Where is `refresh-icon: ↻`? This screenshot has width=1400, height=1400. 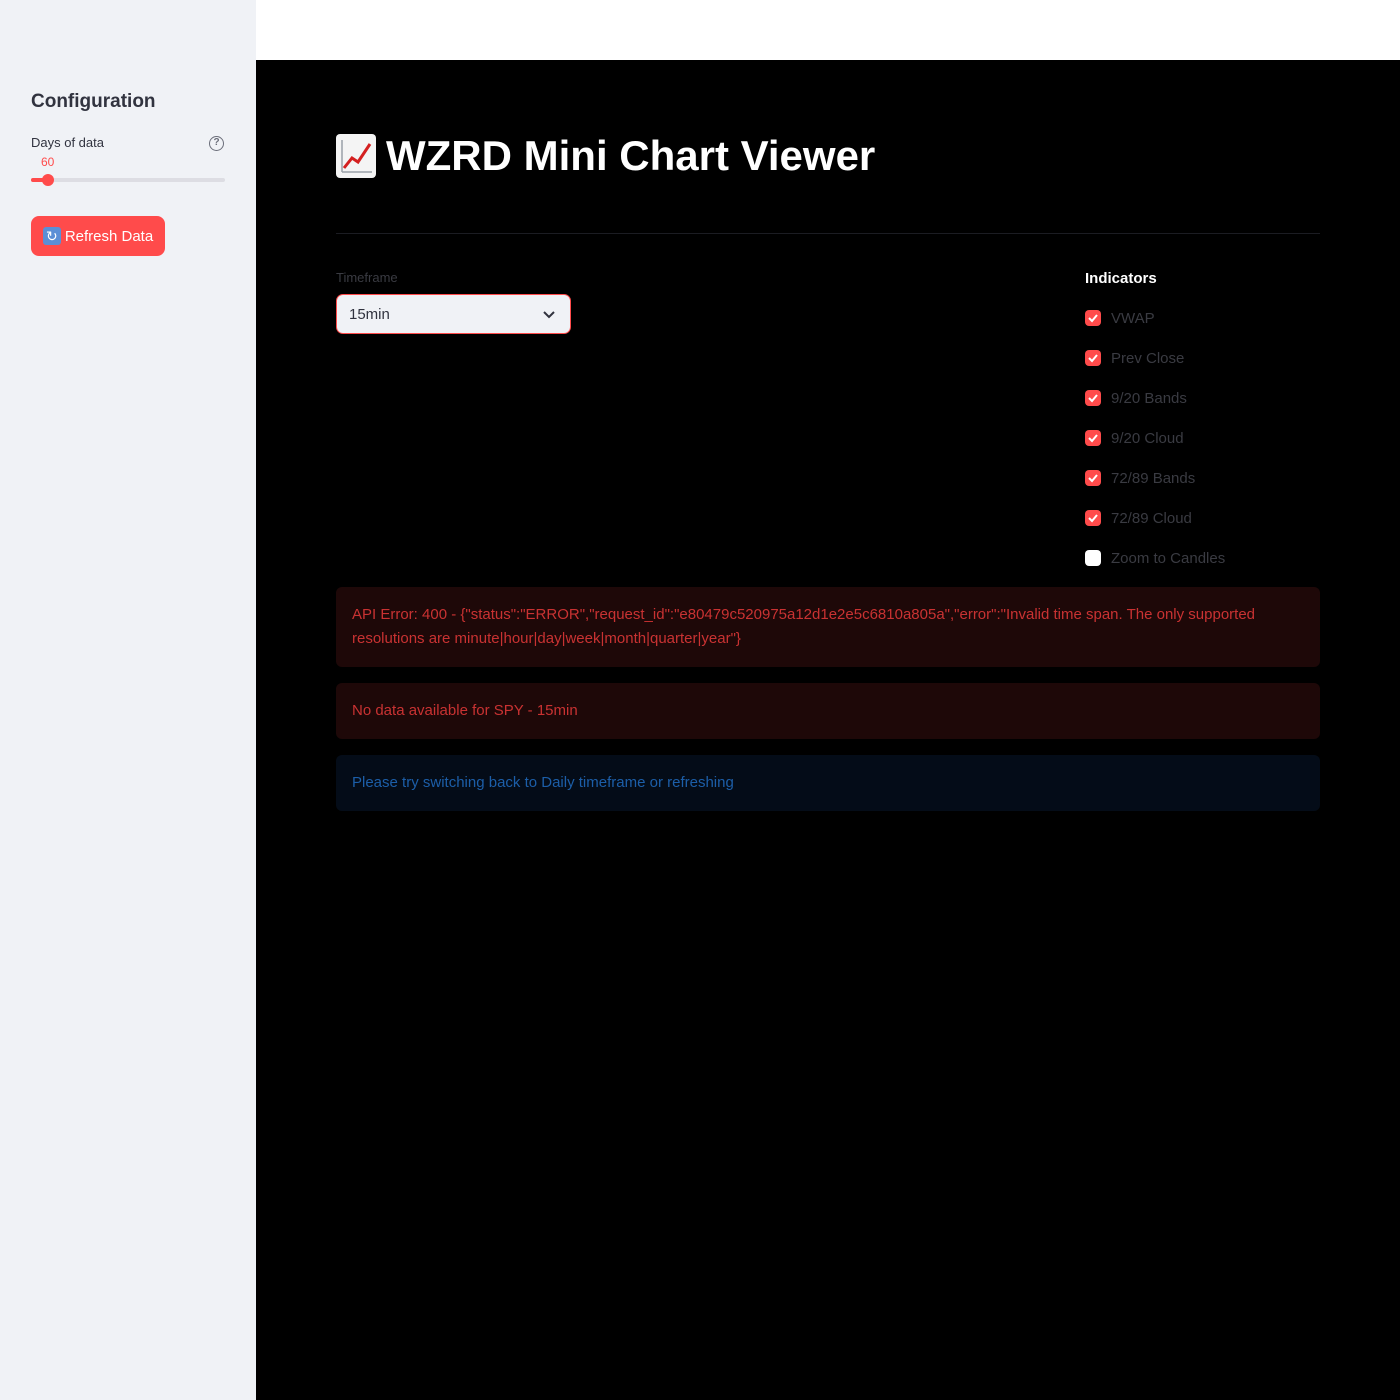
refresh-icon: ↻ is located at coordinates (51, 236).